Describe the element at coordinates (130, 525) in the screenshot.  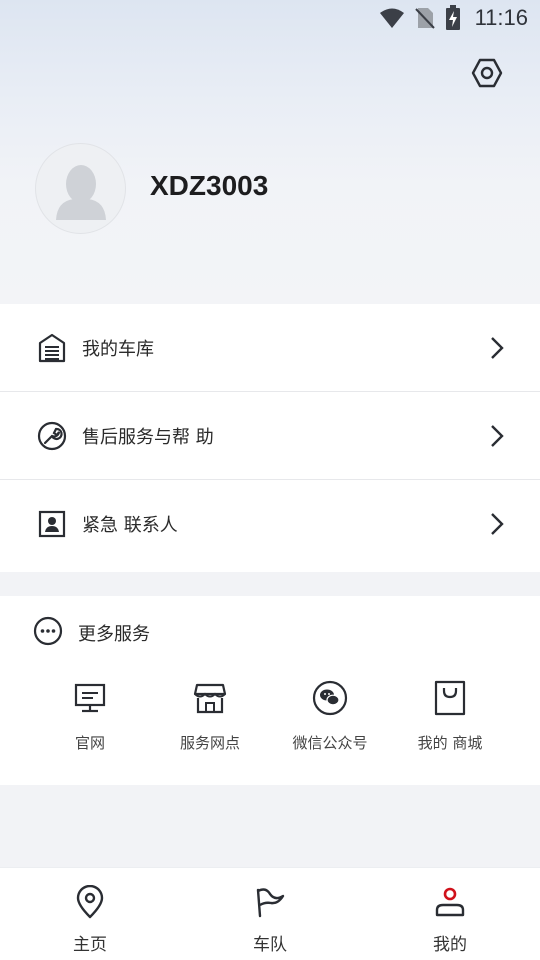
I see `menu-label-emergency-contact: 紧急 联系人` at that location.